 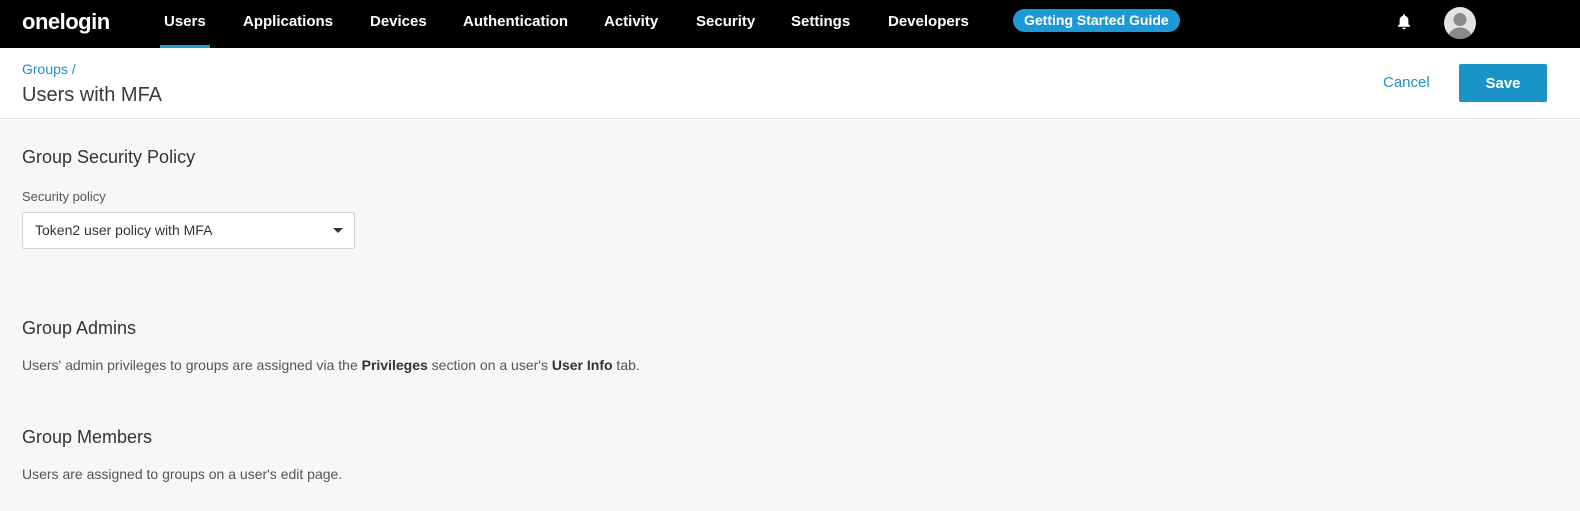 I want to click on group-admins-heading: Group Admins, so click(x=79, y=328).